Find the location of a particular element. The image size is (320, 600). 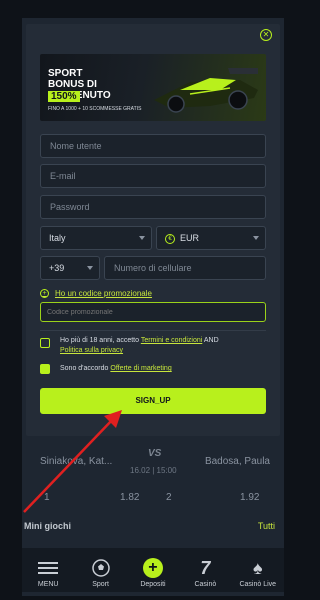

country-value: Italy is located at coordinates (57, 238).